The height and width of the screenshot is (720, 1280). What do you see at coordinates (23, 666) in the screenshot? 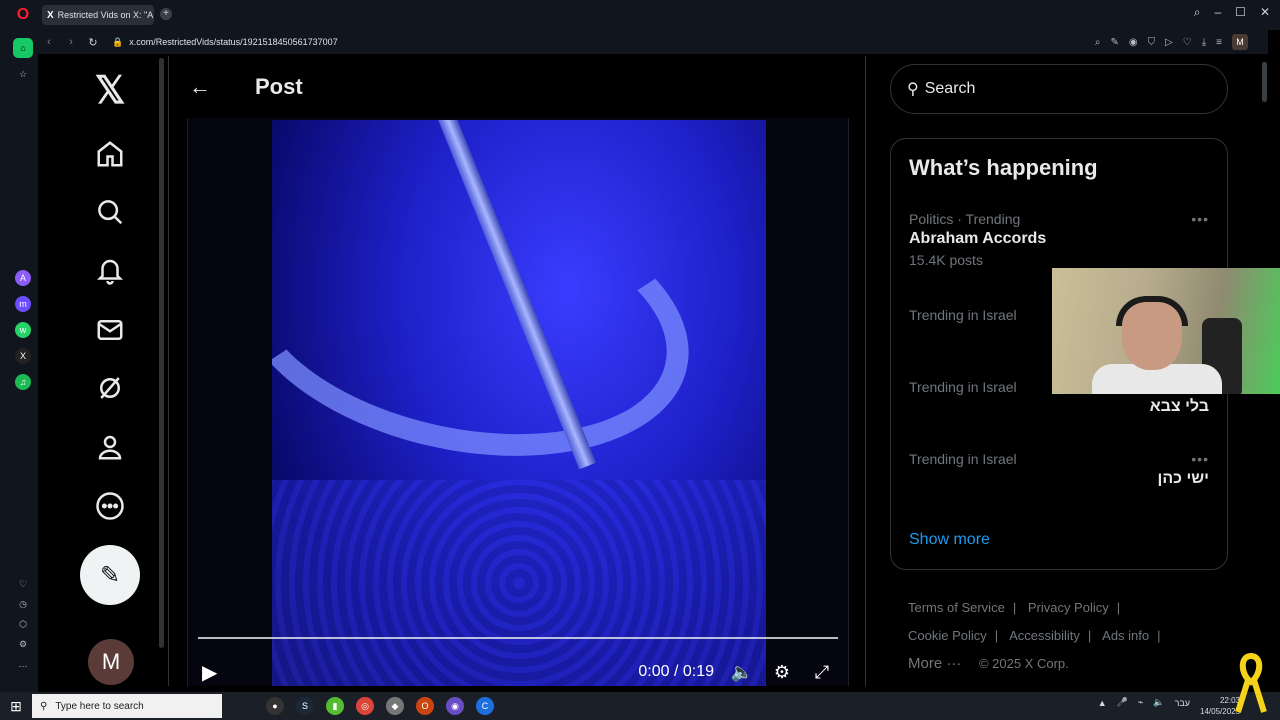
I see `sidebar-more-icon: ⋯` at bounding box center [23, 666].